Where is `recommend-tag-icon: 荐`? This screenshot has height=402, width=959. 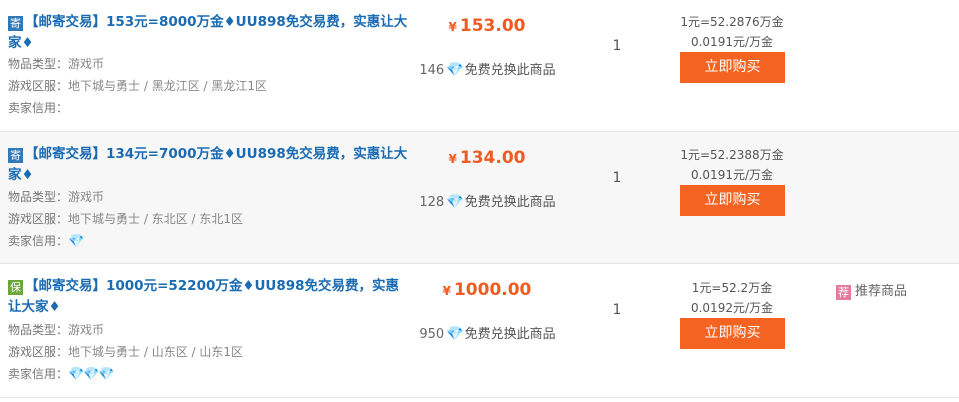
recommend-tag-icon: 荐 is located at coordinates (843, 292).